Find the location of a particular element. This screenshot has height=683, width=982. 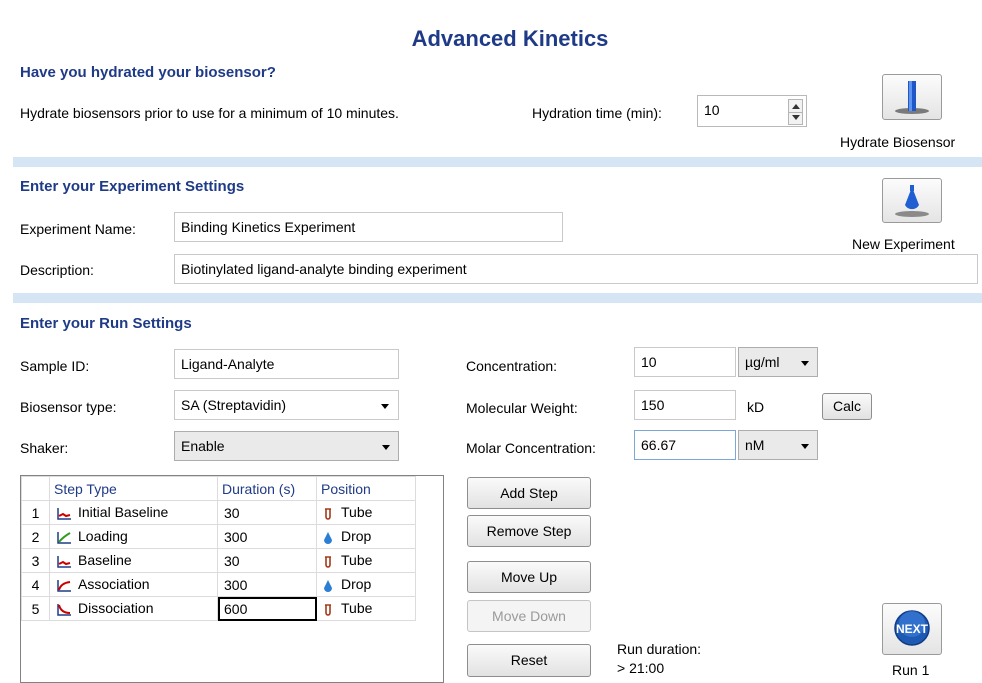

flask-icon is located at coordinates (912, 201).